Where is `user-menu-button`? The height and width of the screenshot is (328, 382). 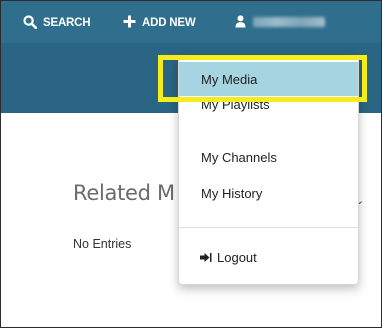 user-menu-button is located at coordinates (243, 23).